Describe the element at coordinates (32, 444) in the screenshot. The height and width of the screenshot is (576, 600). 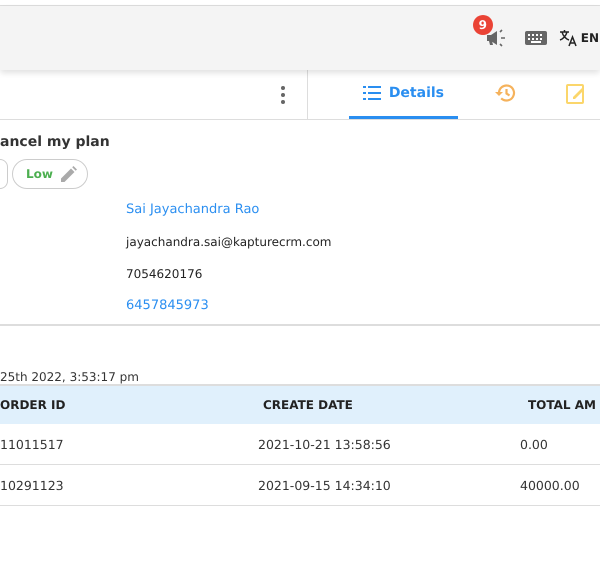
I see `table-cell-text: 11011517` at that location.